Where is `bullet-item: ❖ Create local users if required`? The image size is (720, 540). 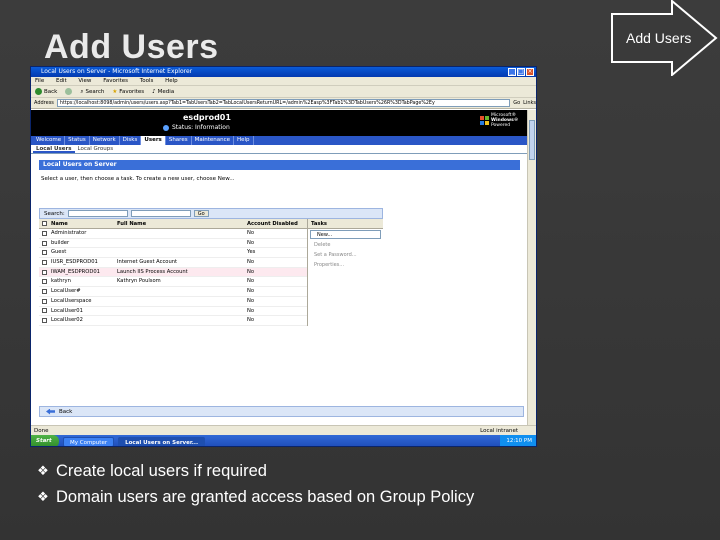 bullet-item: ❖ Create local users if required is located at coordinates (255, 471).